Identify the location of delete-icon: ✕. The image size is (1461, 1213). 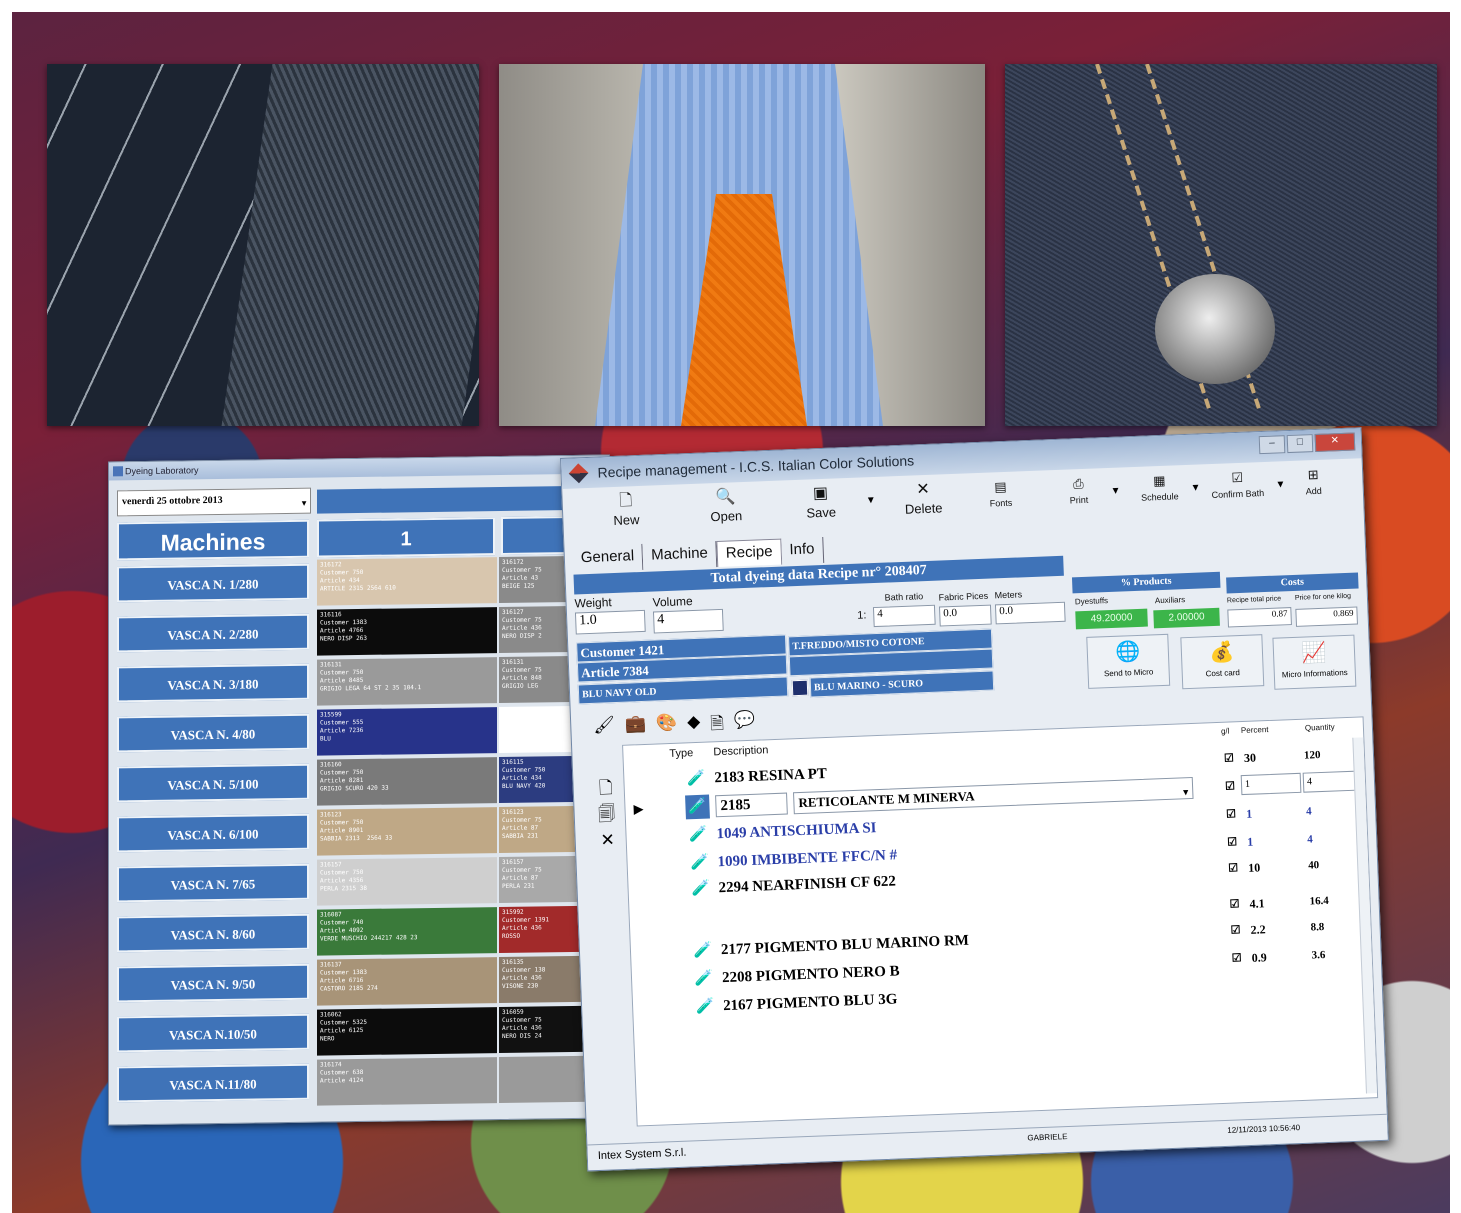
(923, 489).